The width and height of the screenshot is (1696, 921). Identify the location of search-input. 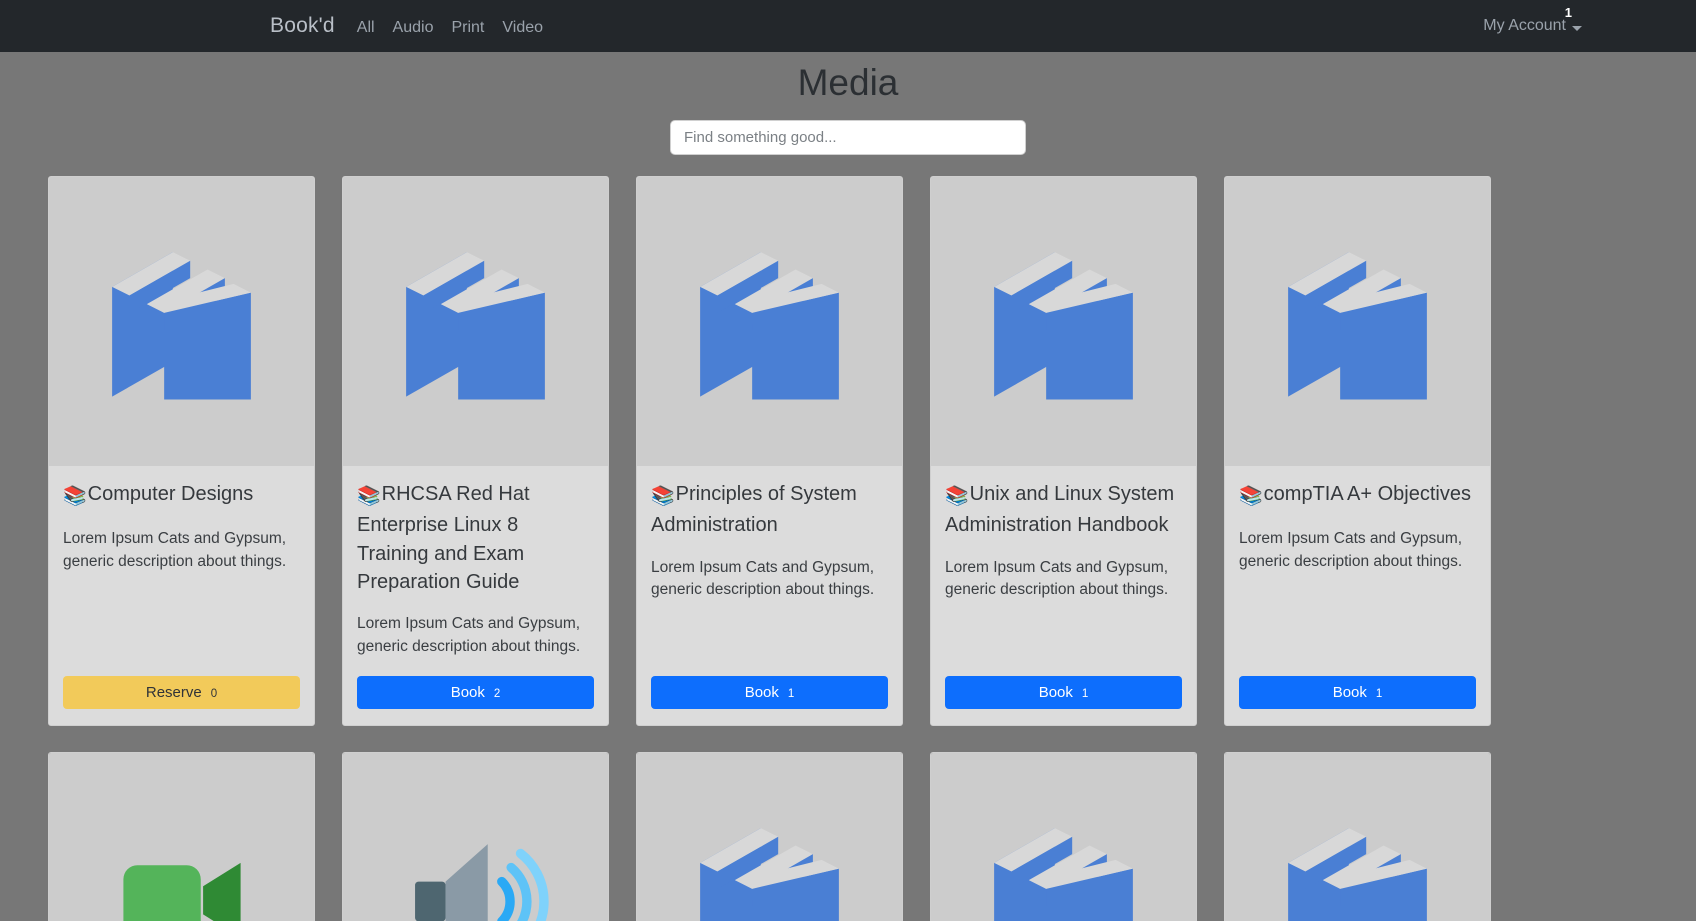
(848, 138).